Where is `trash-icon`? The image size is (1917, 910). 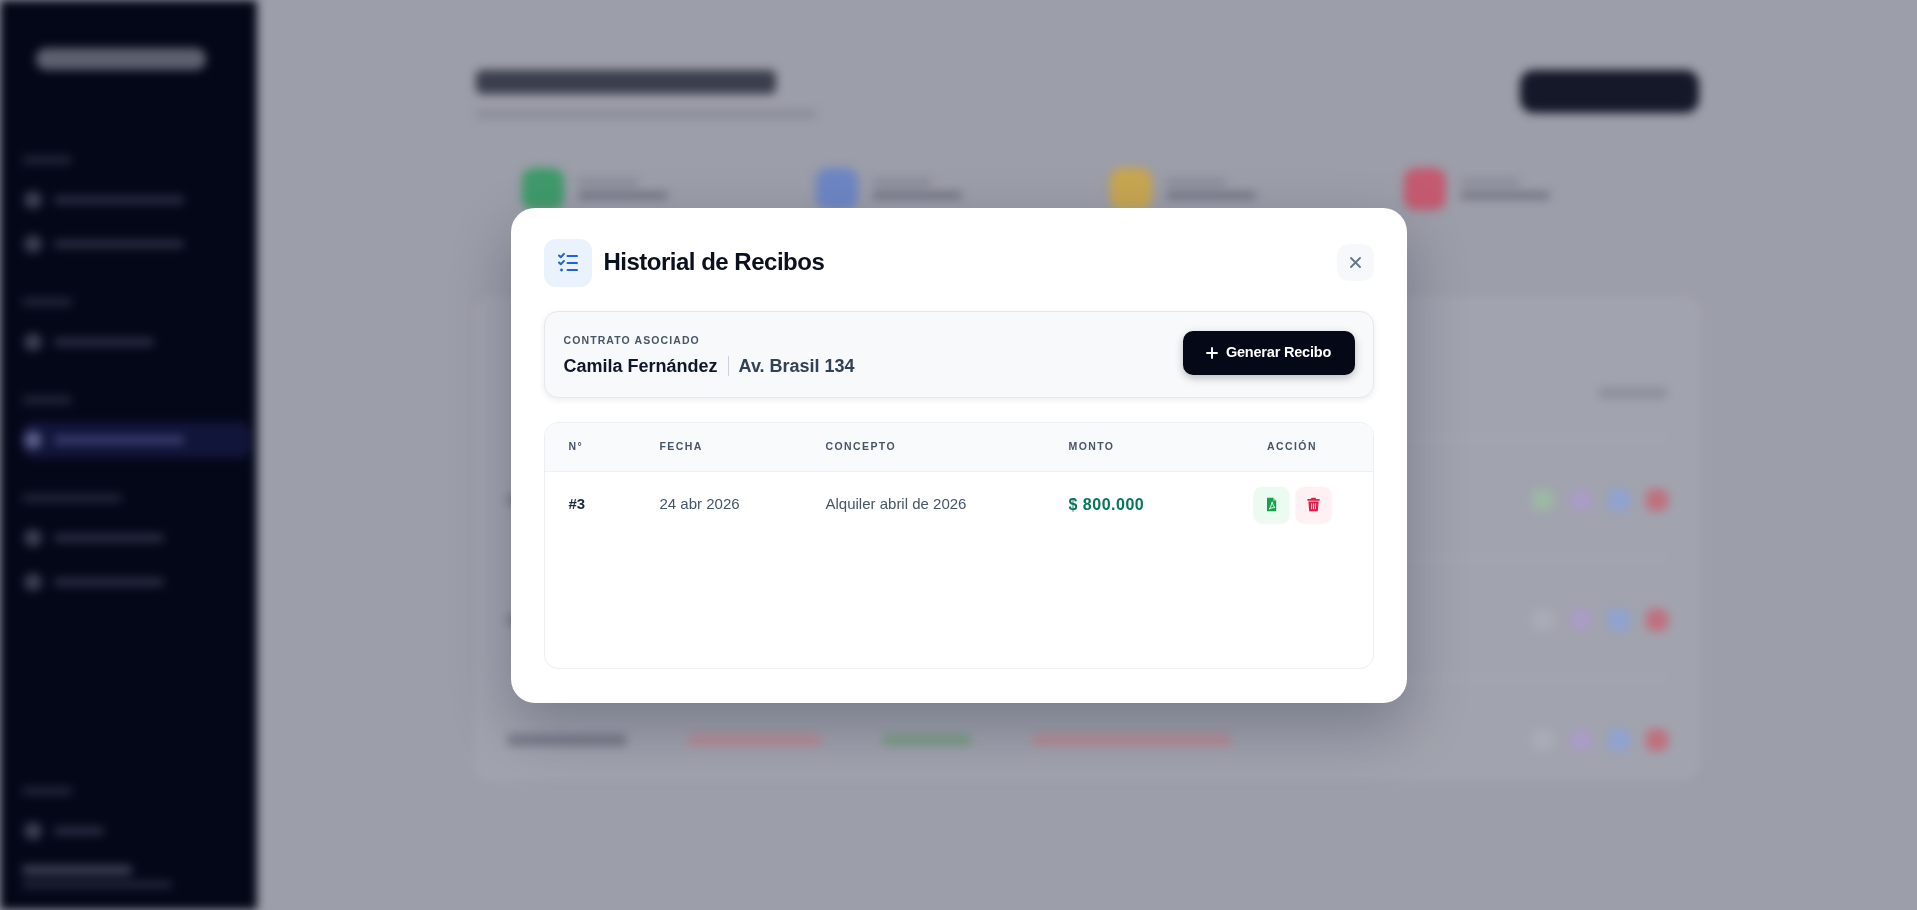
trash-icon is located at coordinates (1313, 504).